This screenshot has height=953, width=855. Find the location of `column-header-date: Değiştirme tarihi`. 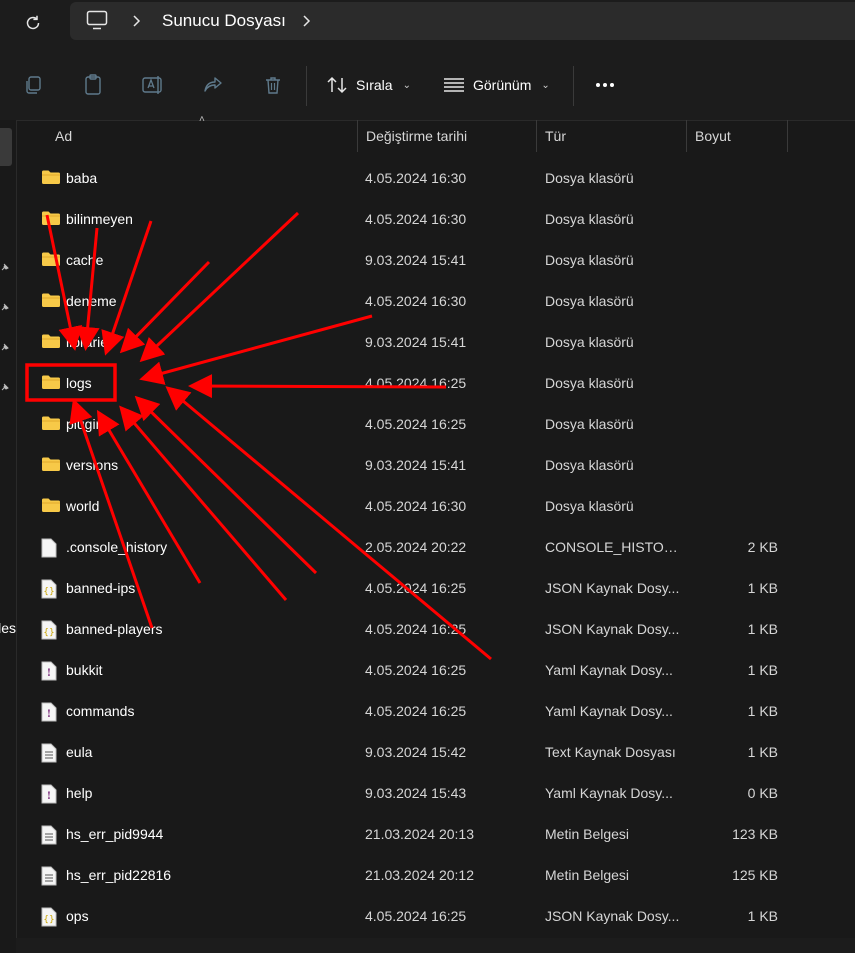

column-header-date: Değiştirme tarihi is located at coordinates (416, 136).